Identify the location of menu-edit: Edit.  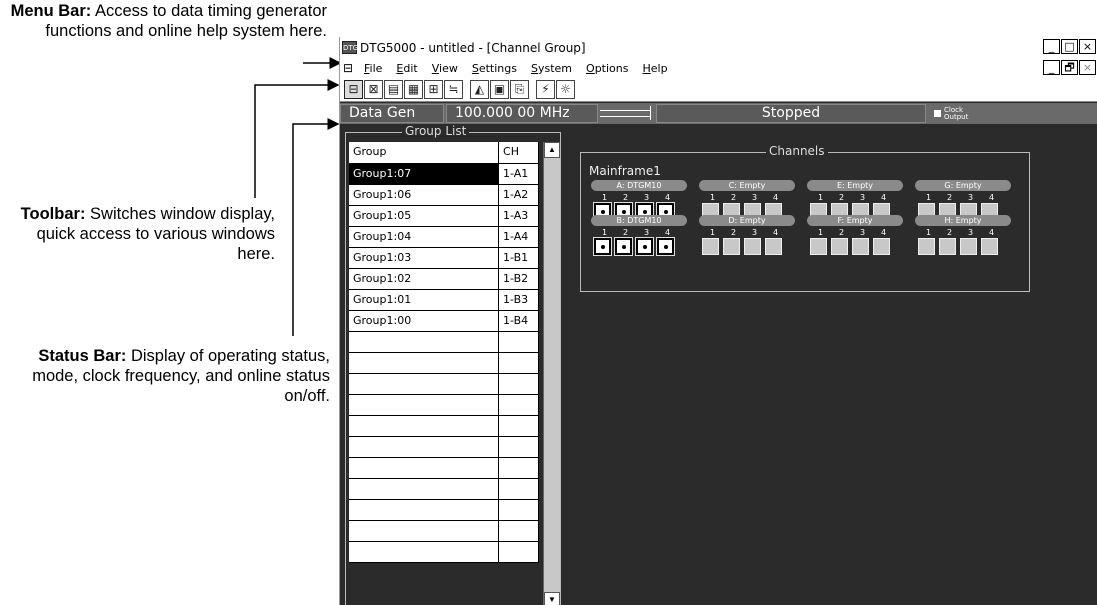
(406, 68).